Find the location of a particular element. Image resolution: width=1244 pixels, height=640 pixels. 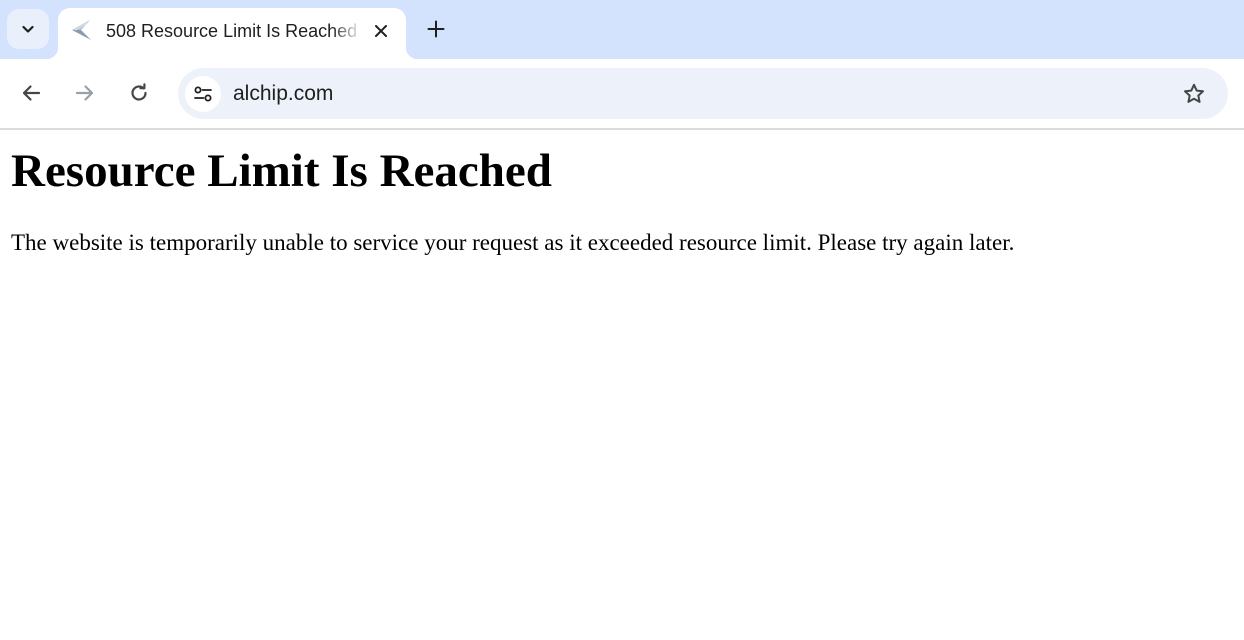

reload-button is located at coordinates (139, 93).